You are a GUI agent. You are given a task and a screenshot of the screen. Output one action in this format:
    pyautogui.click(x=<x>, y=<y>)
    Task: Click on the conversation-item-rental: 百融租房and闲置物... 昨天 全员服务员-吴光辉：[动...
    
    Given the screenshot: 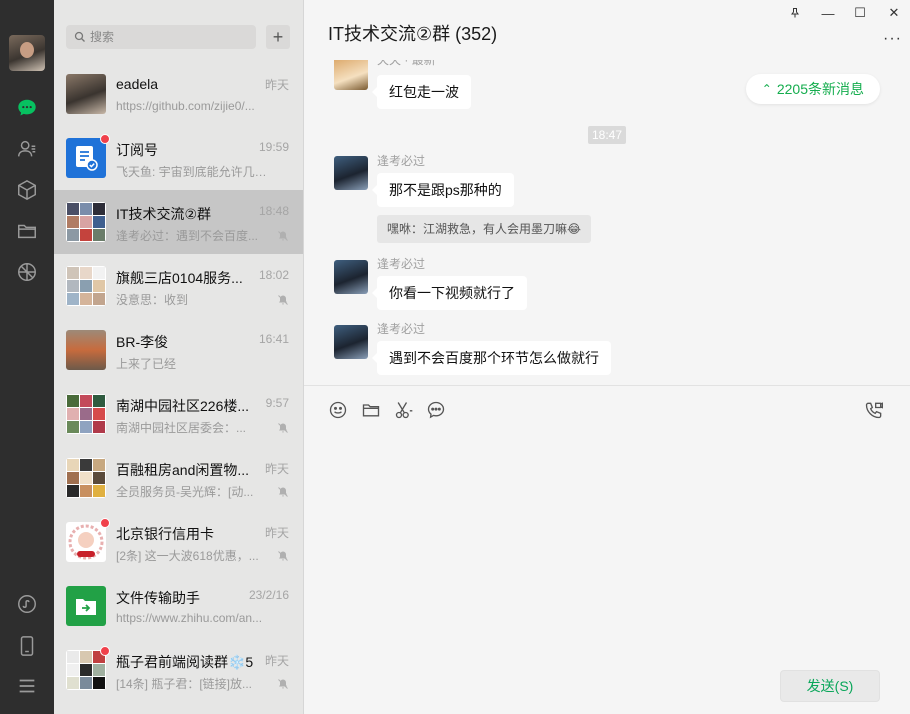 What is the action you would take?
    pyautogui.click(x=178, y=478)
    